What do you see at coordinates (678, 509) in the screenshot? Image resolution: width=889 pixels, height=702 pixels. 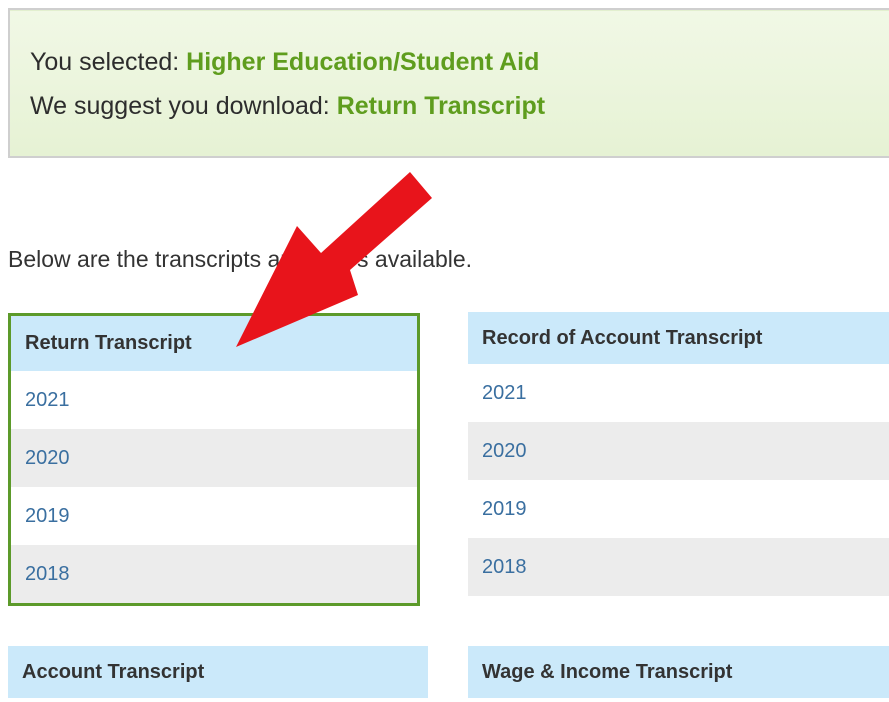 I see `record-year-link: 2019` at bounding box center [678, 509].